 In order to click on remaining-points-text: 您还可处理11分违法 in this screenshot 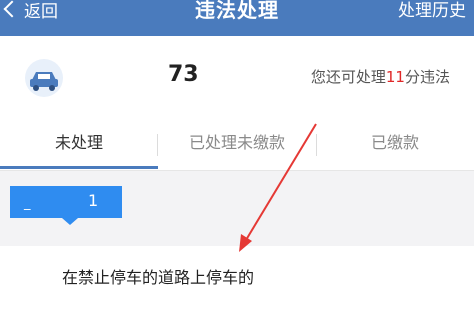, I will do `click(380, 76)`.